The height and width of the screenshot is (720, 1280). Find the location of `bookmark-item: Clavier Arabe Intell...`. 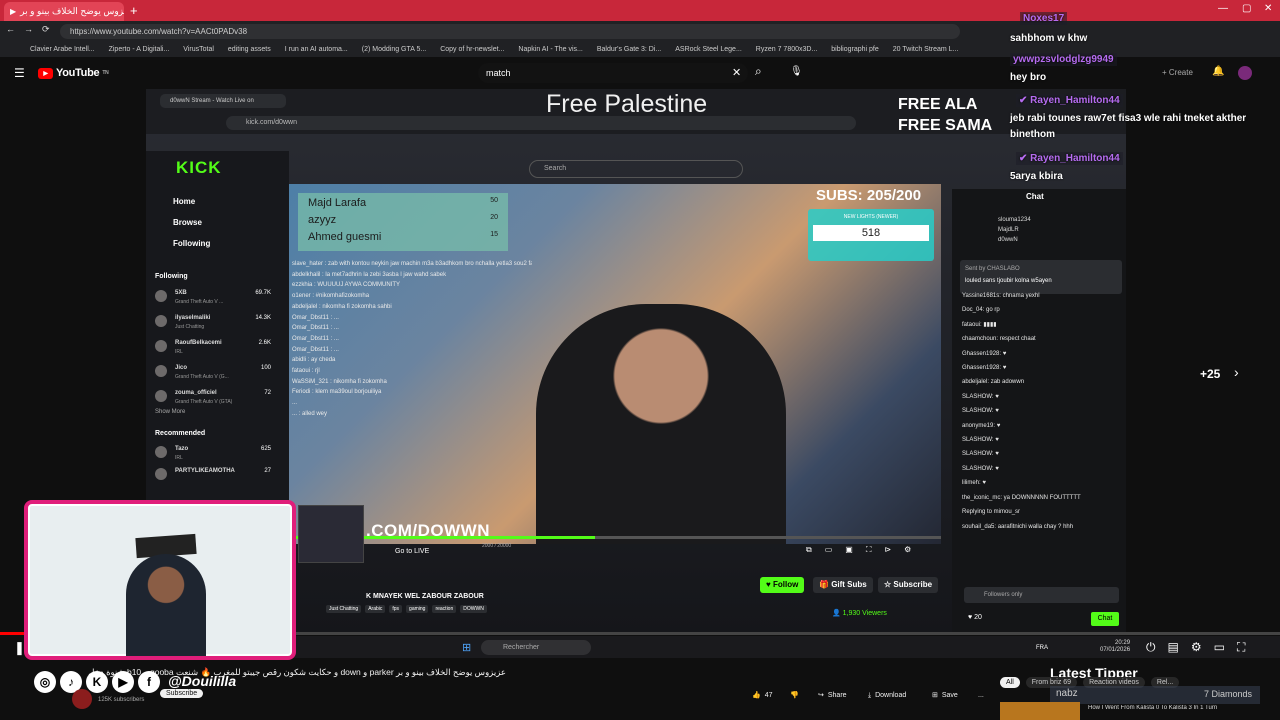

bookmark-item: Clavier Arabe Intell... is located at coordinates (62, 49).